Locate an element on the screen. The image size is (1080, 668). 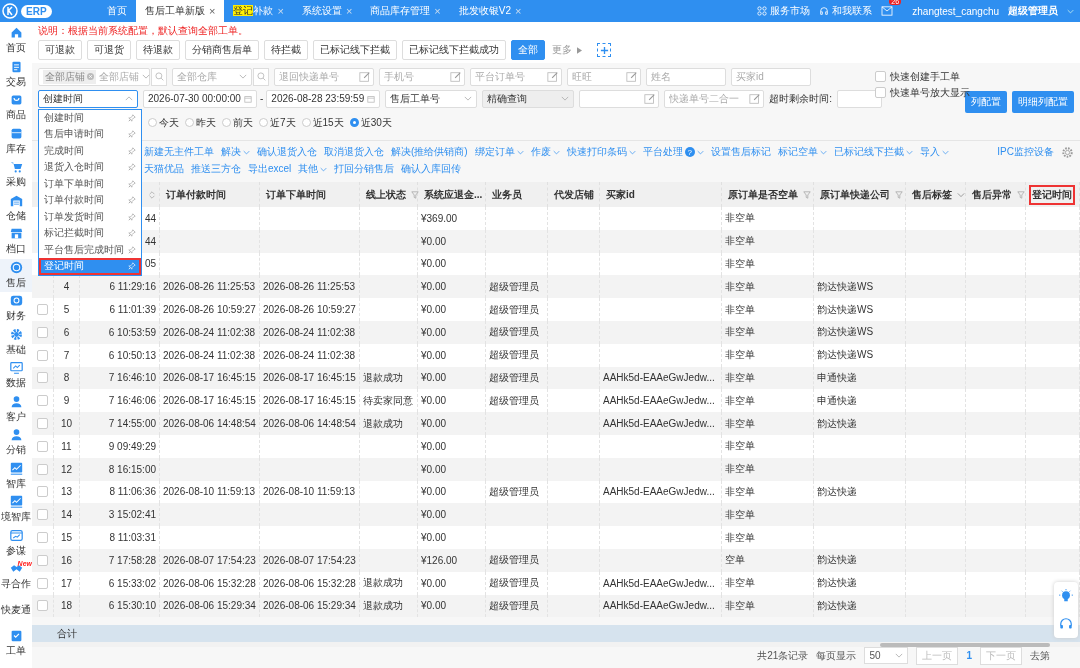
nav-item: 仓储 is located at coordinates (16, 208).